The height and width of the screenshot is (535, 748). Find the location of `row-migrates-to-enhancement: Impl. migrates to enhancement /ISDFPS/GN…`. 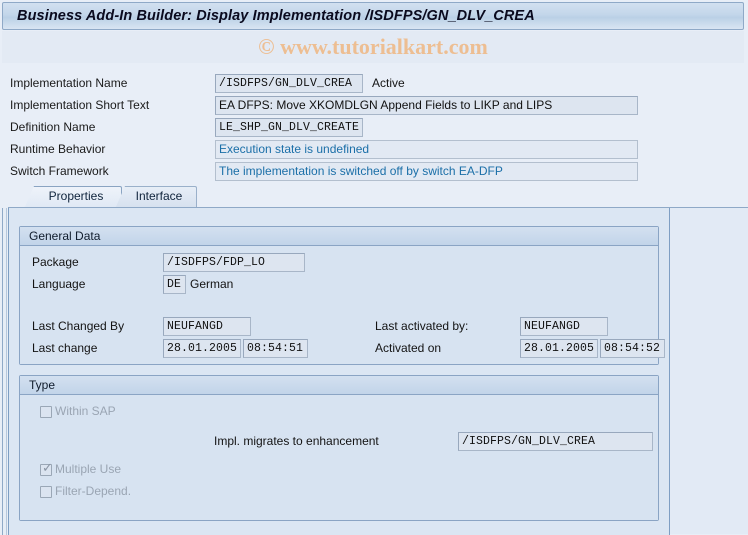

row-migrates-to-enhancement: Impl. migrates to enhancement /ISDFPS/GN… is located at coordinates (340, 441).